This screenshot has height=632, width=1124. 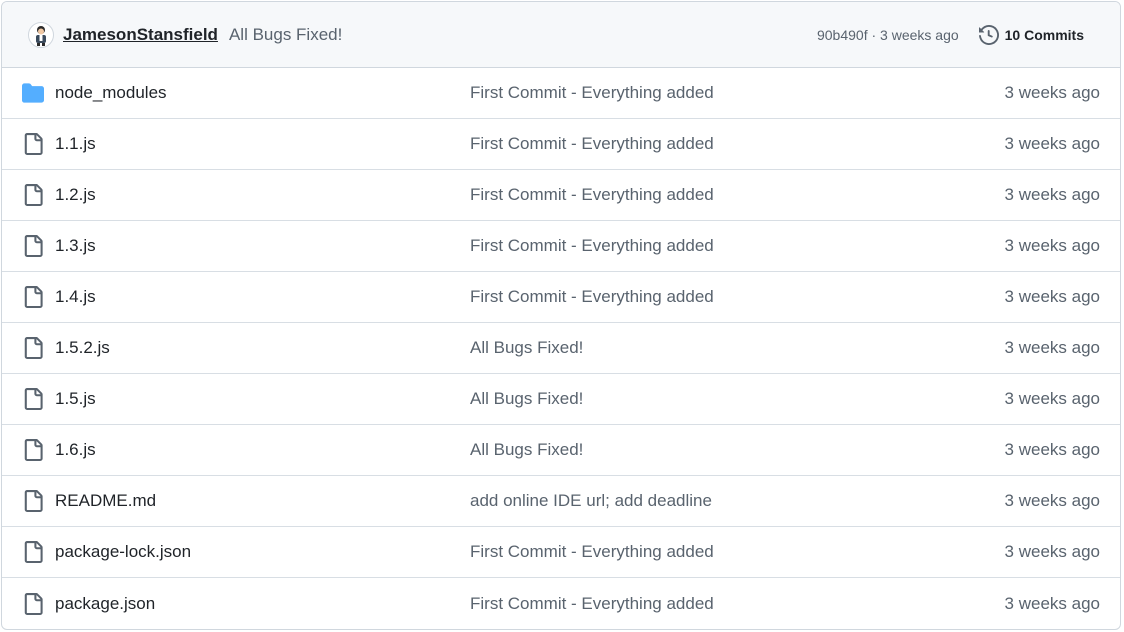 What do you see at coordinates (111, 93) in the screenshot?
I see `file-name-link: node_modules` at bounding box center [111, 93].